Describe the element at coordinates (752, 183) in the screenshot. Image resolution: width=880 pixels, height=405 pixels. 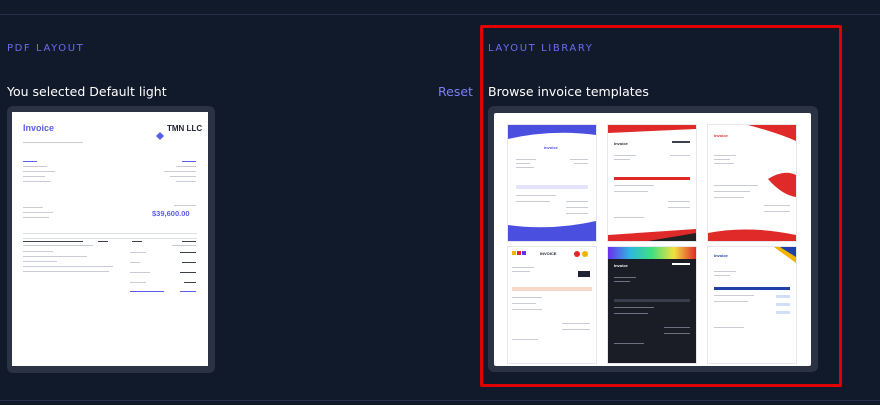
I see `template-red-curve: Invoice` at that location.